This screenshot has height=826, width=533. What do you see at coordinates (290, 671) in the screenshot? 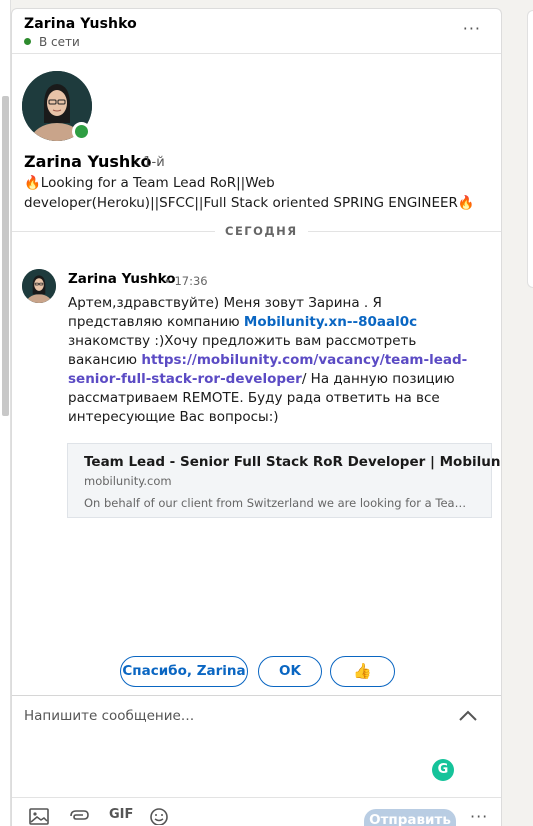
I see `quick-reply-ok-button: OK` at bounding box center [290, 671].